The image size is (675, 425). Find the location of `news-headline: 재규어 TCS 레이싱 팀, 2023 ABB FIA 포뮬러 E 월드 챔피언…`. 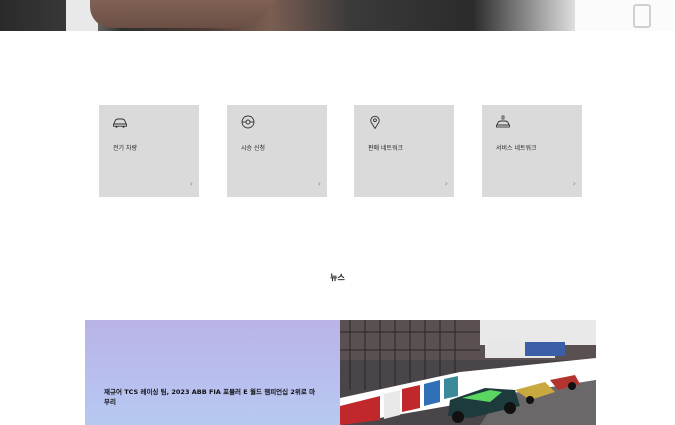

news-headline: 재규어 TCS 레이싱 팀, 2023 ABB FIA 포뮬러 E 월드 챔피언… is located at coordinates (211, 397).